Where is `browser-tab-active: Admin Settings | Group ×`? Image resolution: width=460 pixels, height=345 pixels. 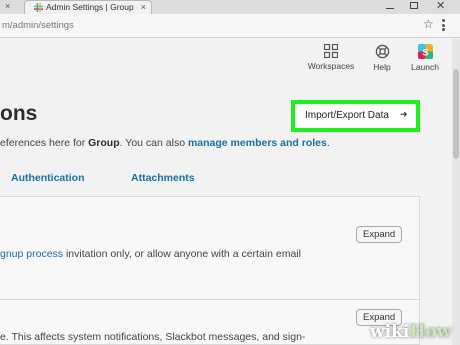 browser-tab-active: Admin Settings | Group × is located at coordinates (88, 7).